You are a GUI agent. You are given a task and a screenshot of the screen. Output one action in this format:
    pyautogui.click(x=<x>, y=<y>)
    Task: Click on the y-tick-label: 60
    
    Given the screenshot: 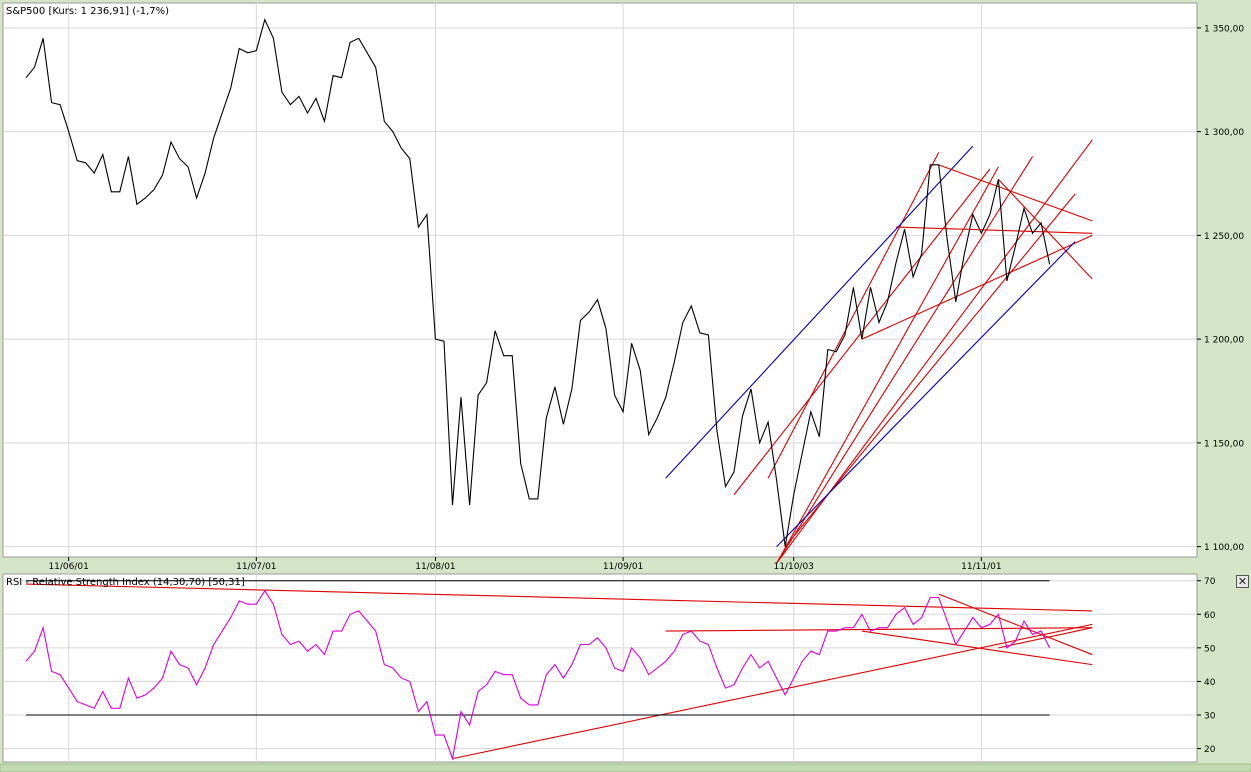 What is the action you would take?
    pyautogui.click(x=1210, y=616)
    